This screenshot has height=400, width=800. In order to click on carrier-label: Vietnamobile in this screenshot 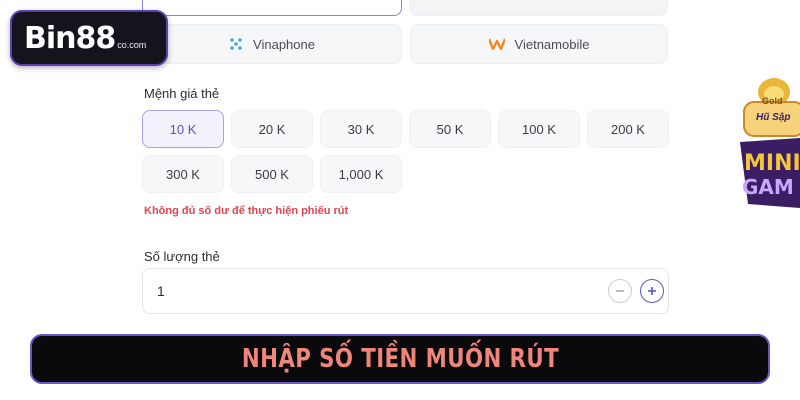, I will do `click(552, 44)`.